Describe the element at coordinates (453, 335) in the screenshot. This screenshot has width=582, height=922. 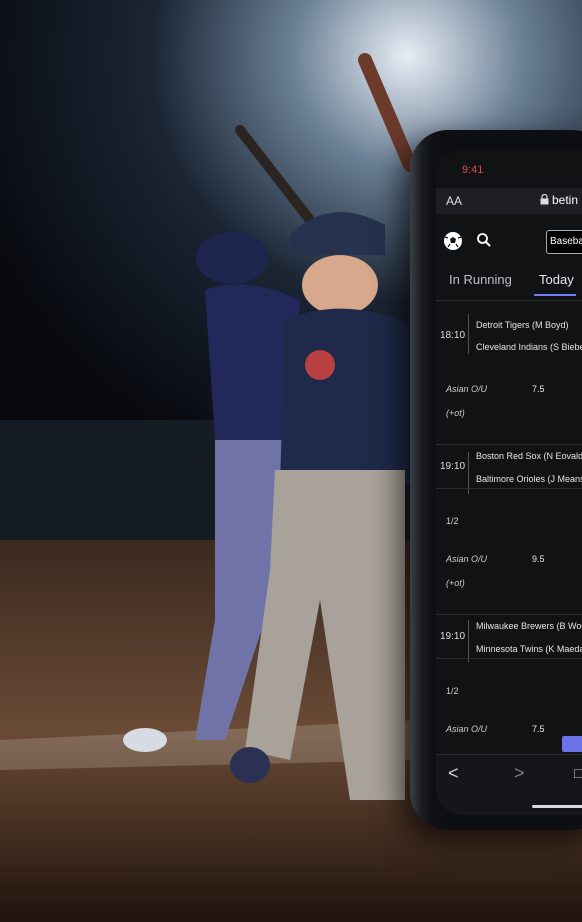
I see `event-time: 18:10` at that location.